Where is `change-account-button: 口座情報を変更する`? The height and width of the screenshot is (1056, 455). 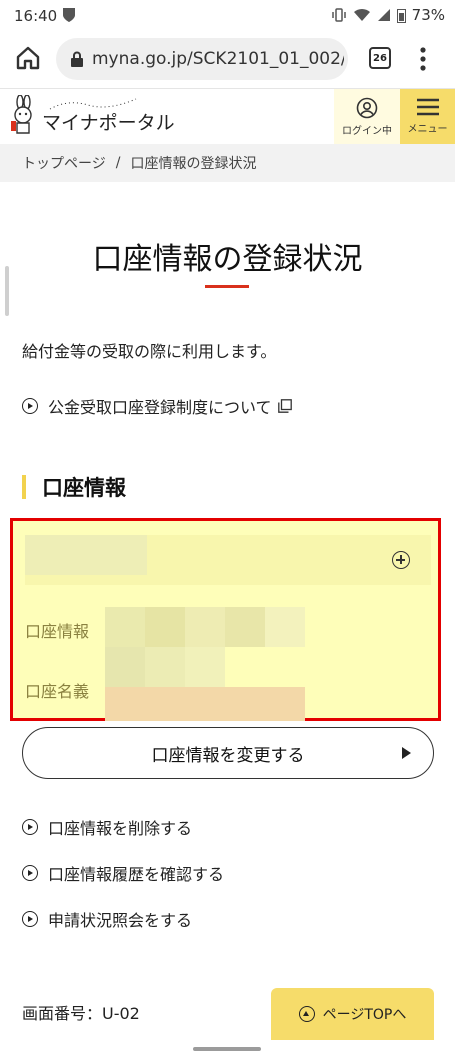
change-account-button: 口座情報を変更する is located at coordinates (228, 753).